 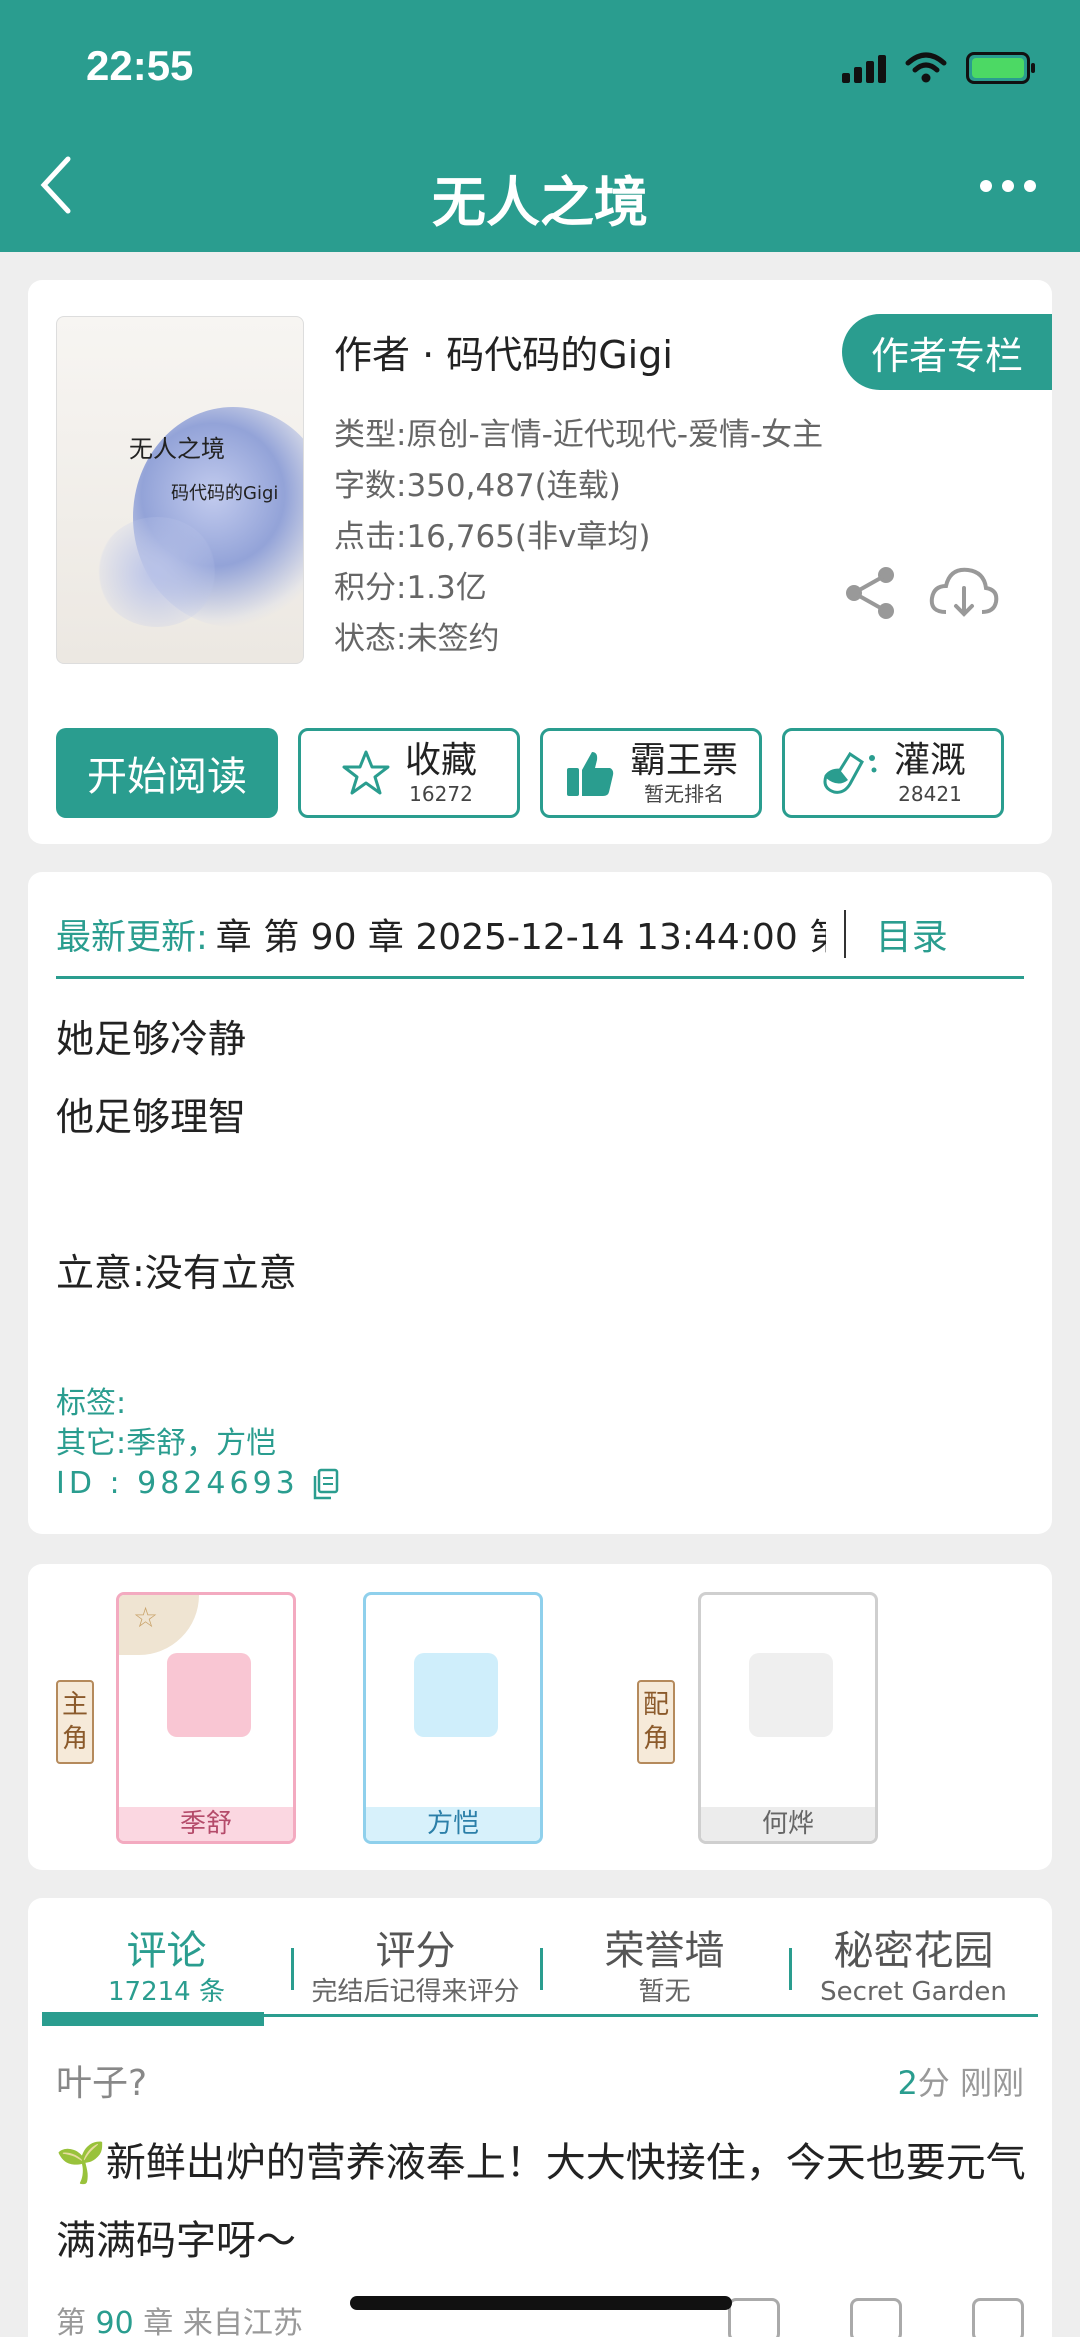 What do you see at coordinates (132, 937) in the screenshot?
I see `latest-update-label: 最新更新:` at bounding box center [132, 937].